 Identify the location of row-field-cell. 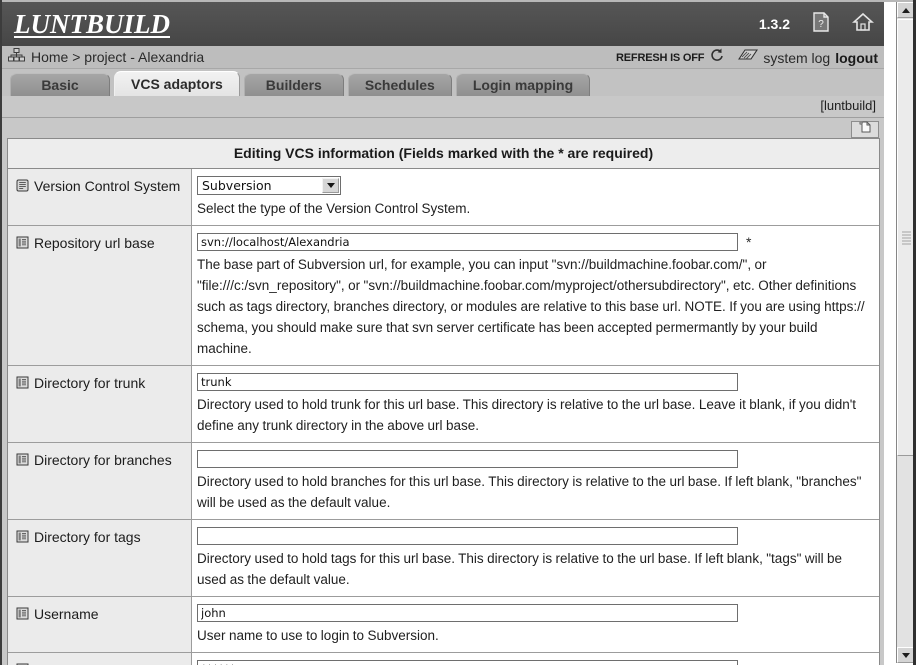
(535, 659).